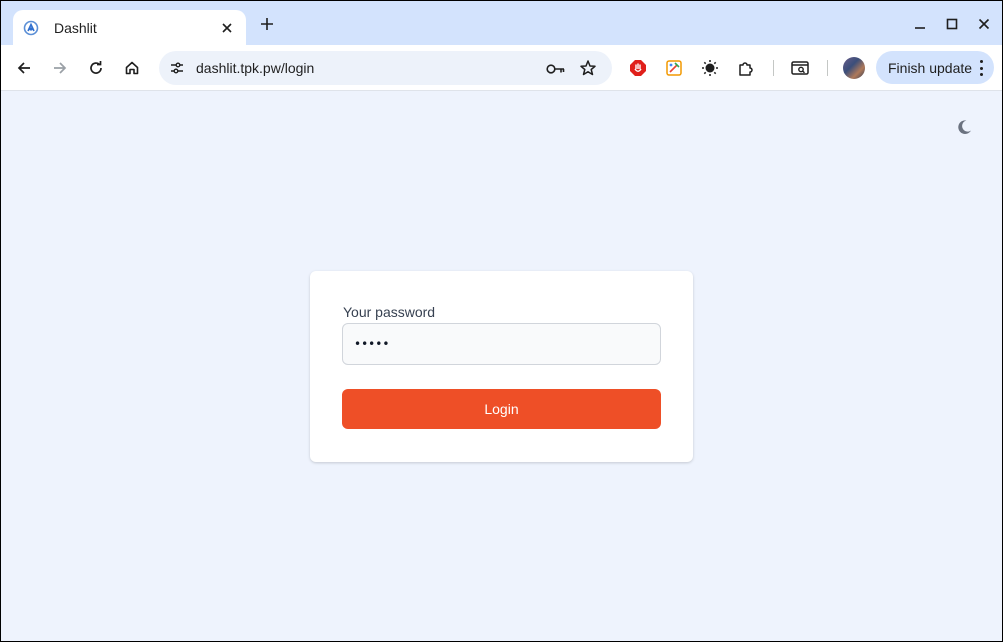 Image resolution: width=1003 pixels, height=642 pixels. I want to click on moon-icon, so click(964, 127).